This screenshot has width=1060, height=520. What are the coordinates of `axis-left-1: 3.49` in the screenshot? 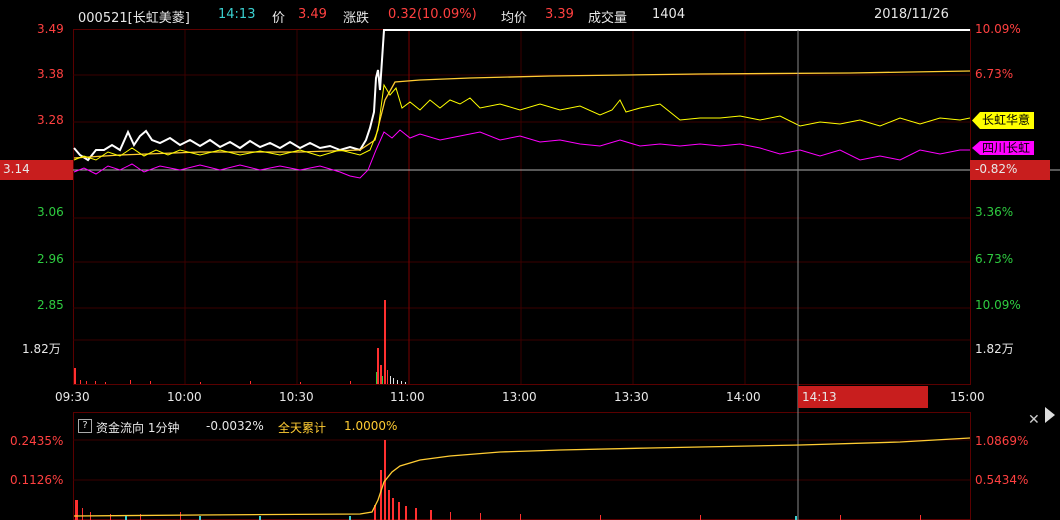 It's located at (50, 29).